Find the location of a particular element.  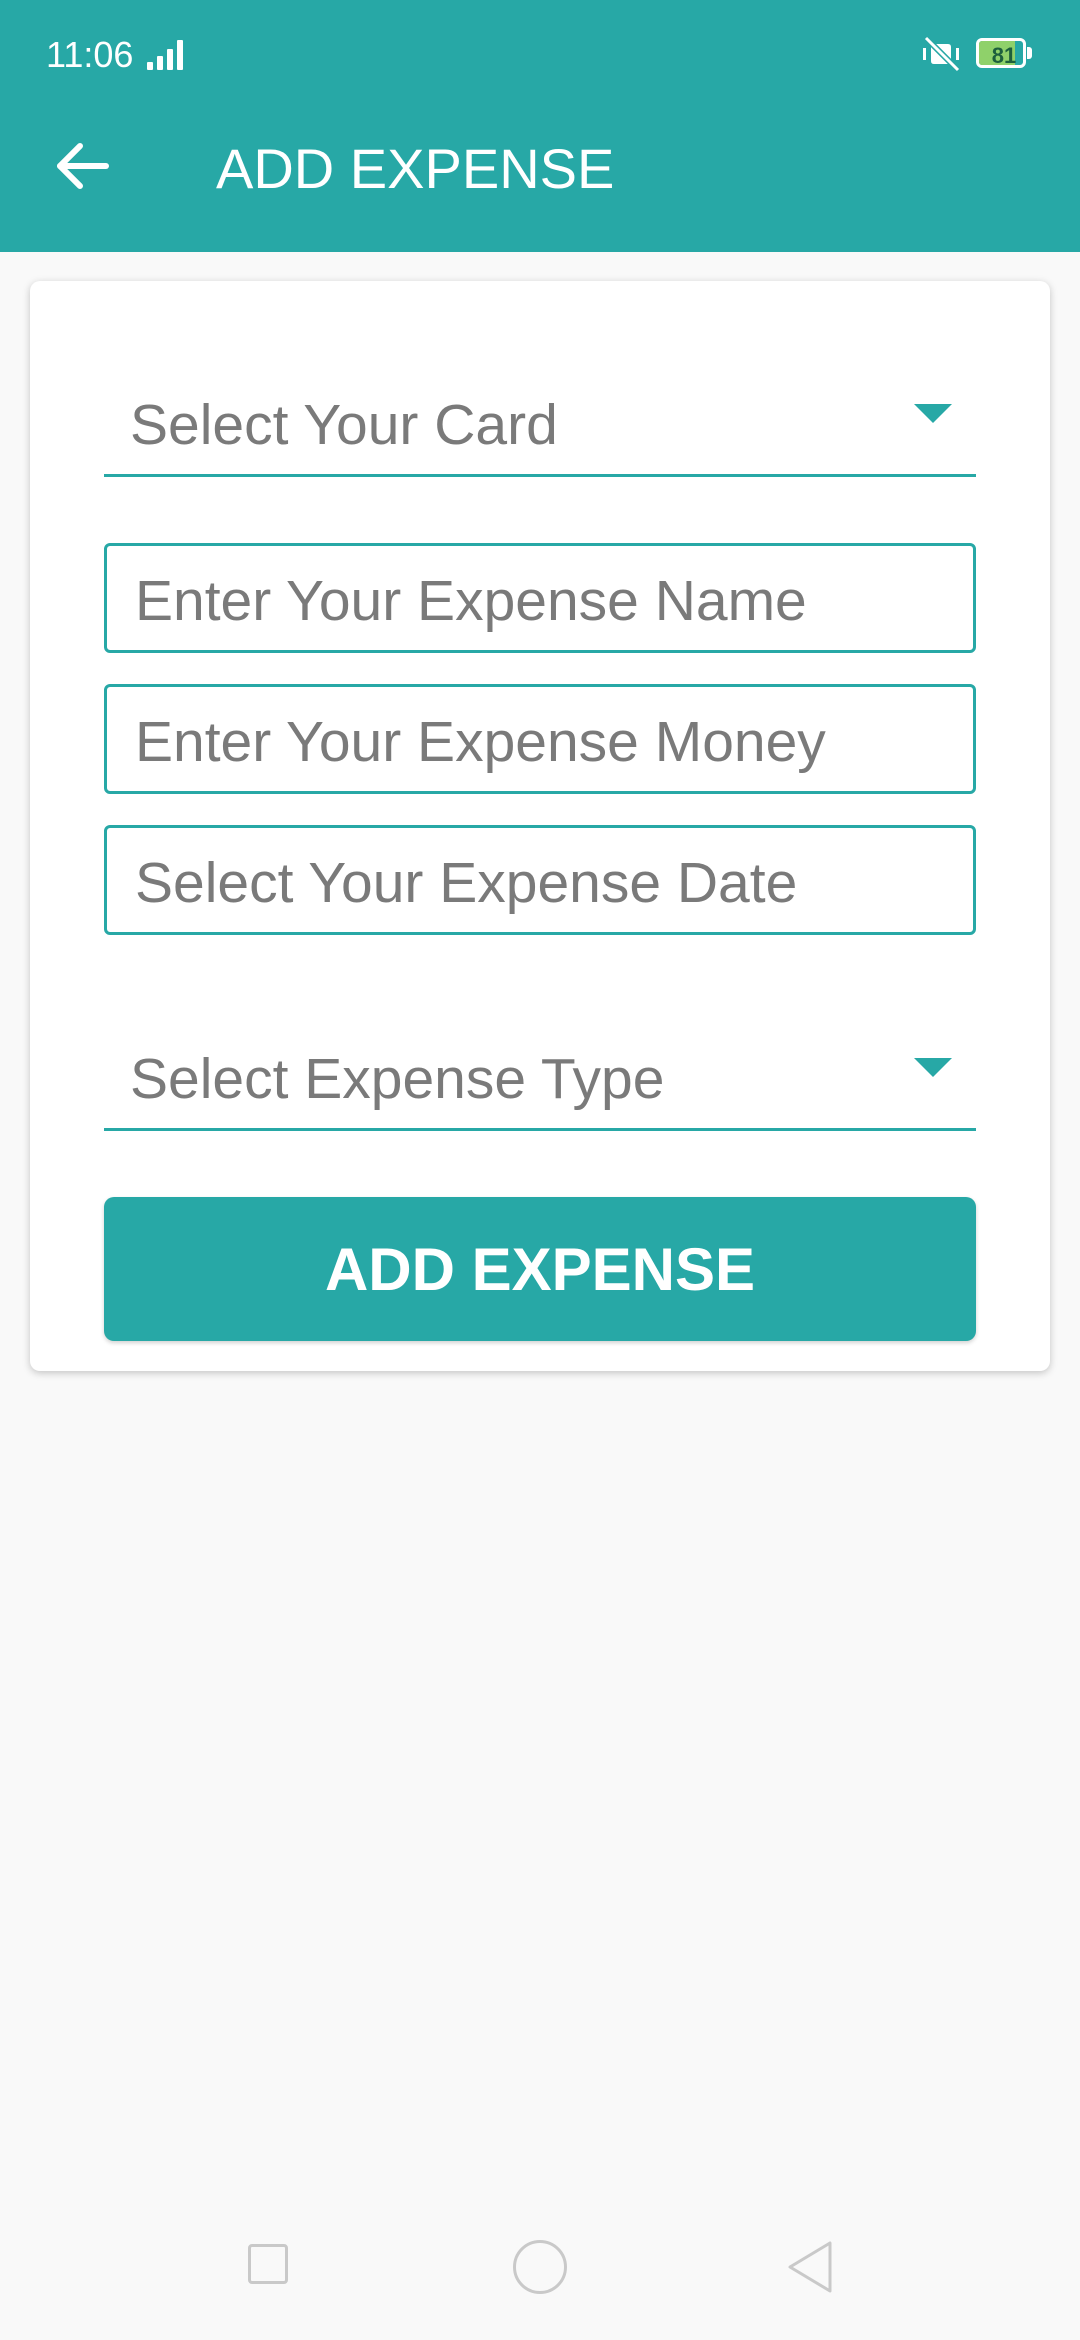

app-bar: 11:06 81 ADD EXPENSE is located at coordinates (540, 126).